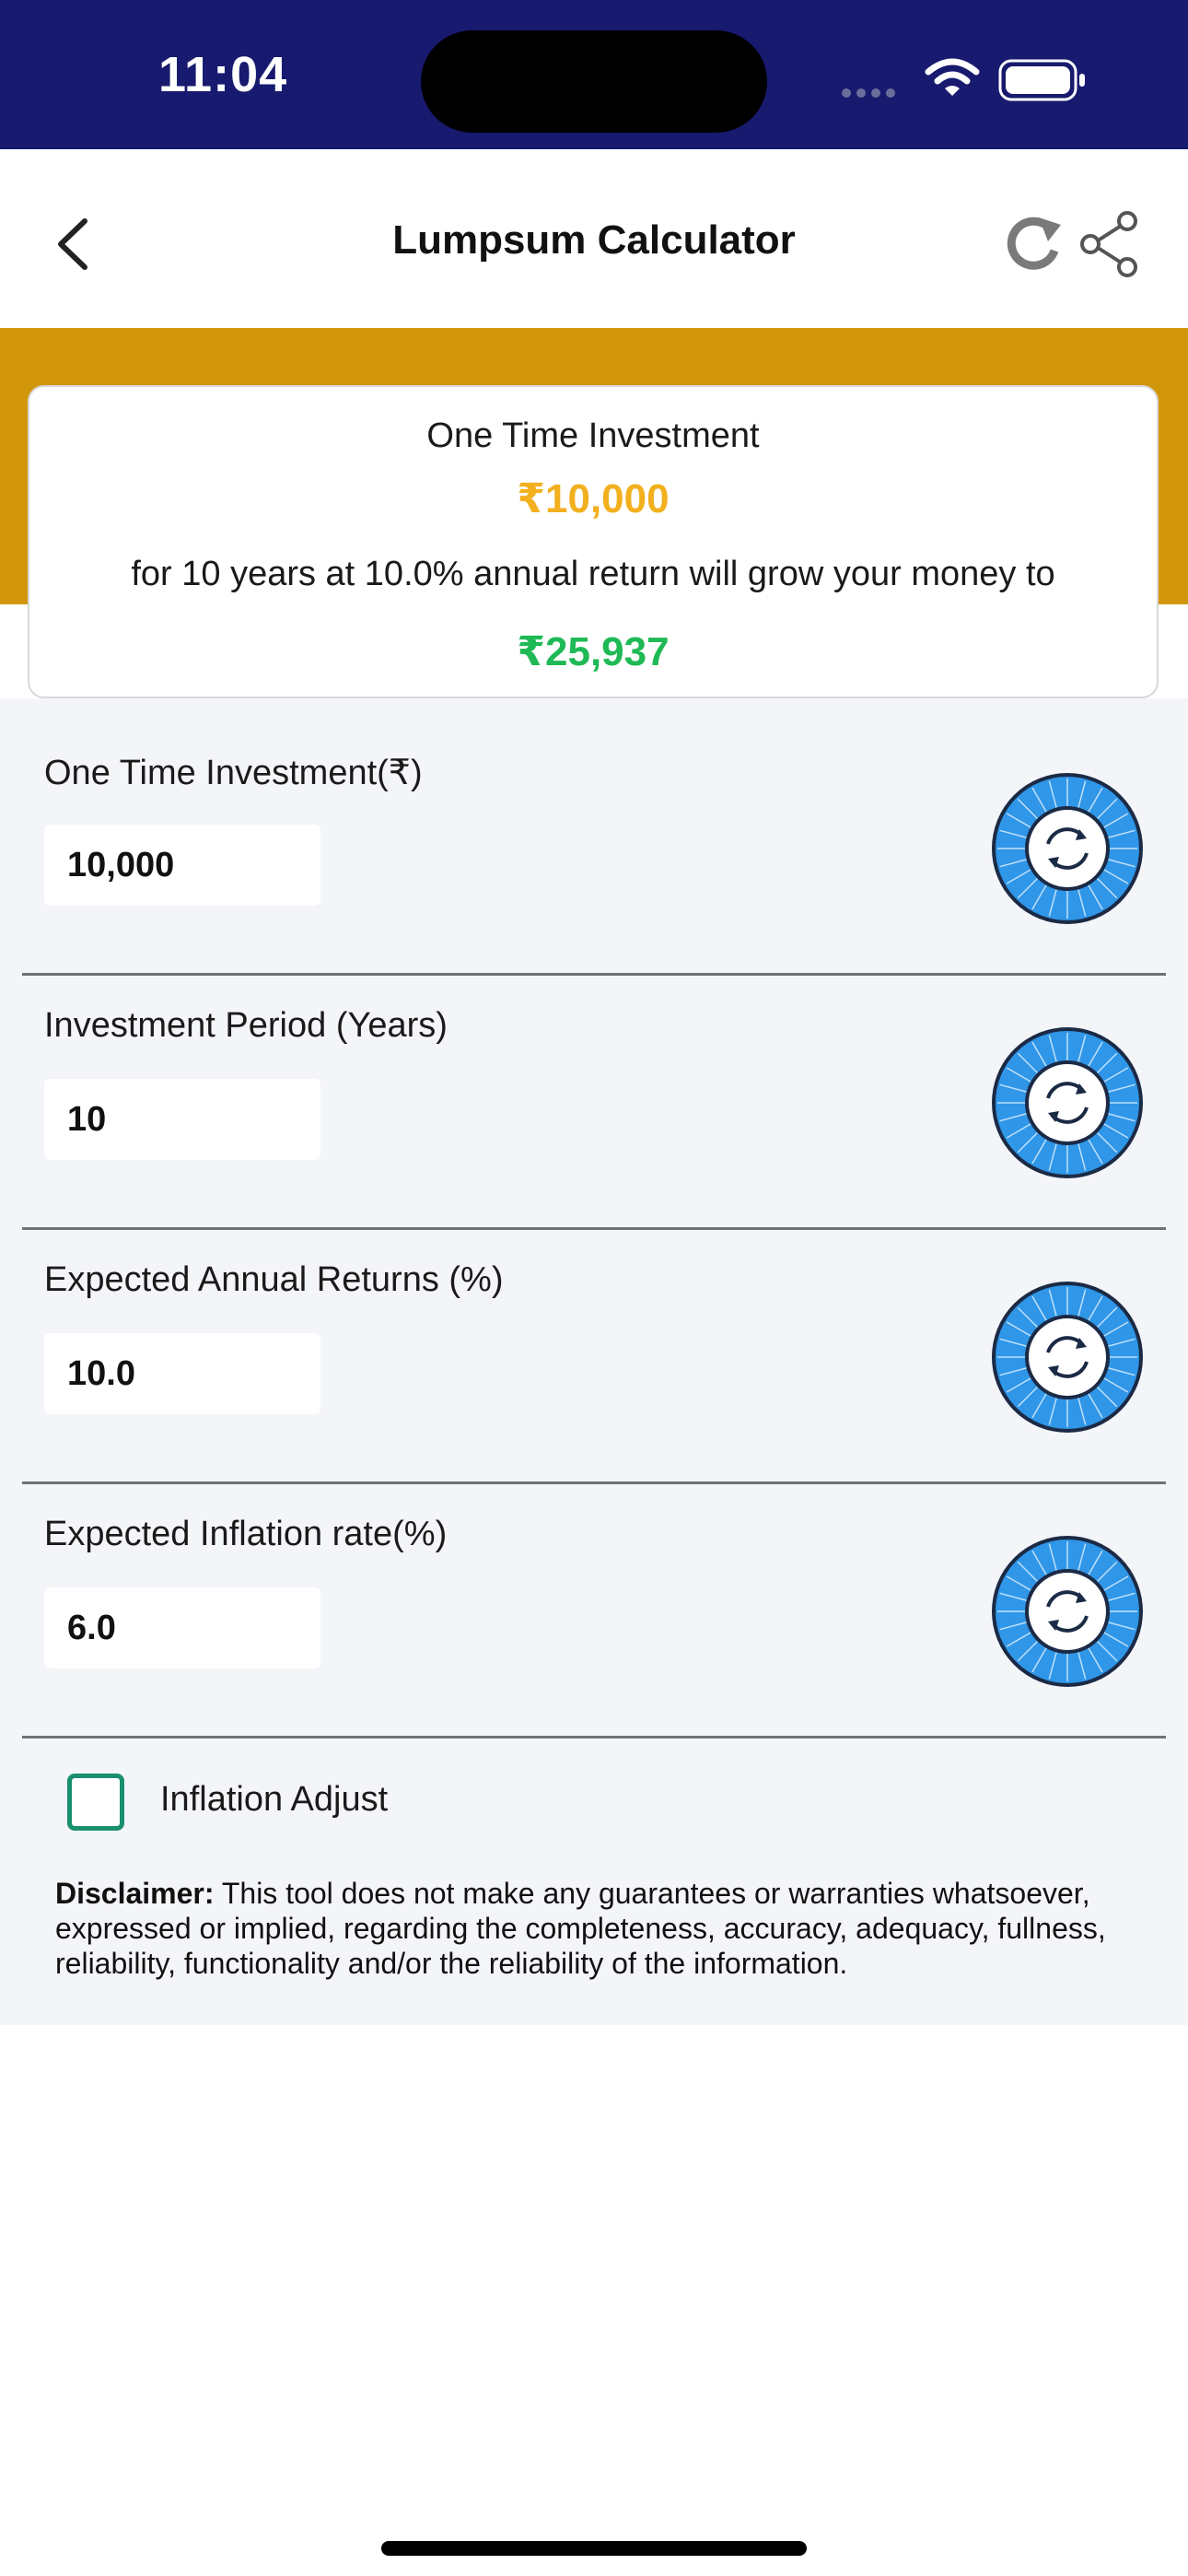 Image resolution: width=1188 pixels, height=2576 pixels. Describe the element at coordinates (182, 865) in the screenshot. I see `investment-input: 10,000` at that location.